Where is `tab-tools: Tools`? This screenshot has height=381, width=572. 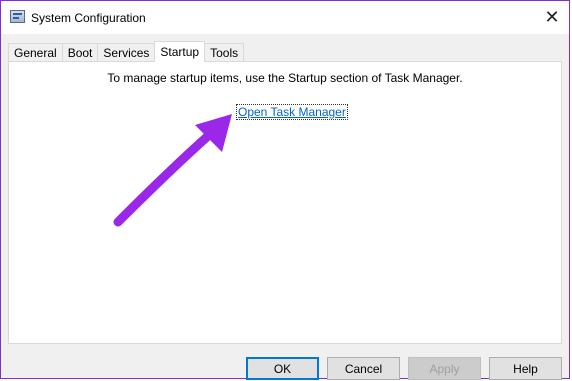 tab-tools: Tools is located at coordinates (224, 52).